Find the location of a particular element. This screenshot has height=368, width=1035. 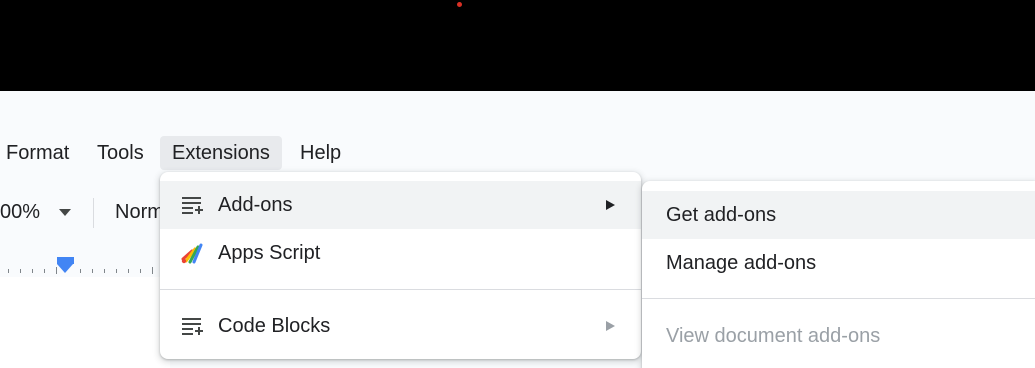

submenu-item-view-document-add-ons: View document add-ons is located at coordinates (838, 336).